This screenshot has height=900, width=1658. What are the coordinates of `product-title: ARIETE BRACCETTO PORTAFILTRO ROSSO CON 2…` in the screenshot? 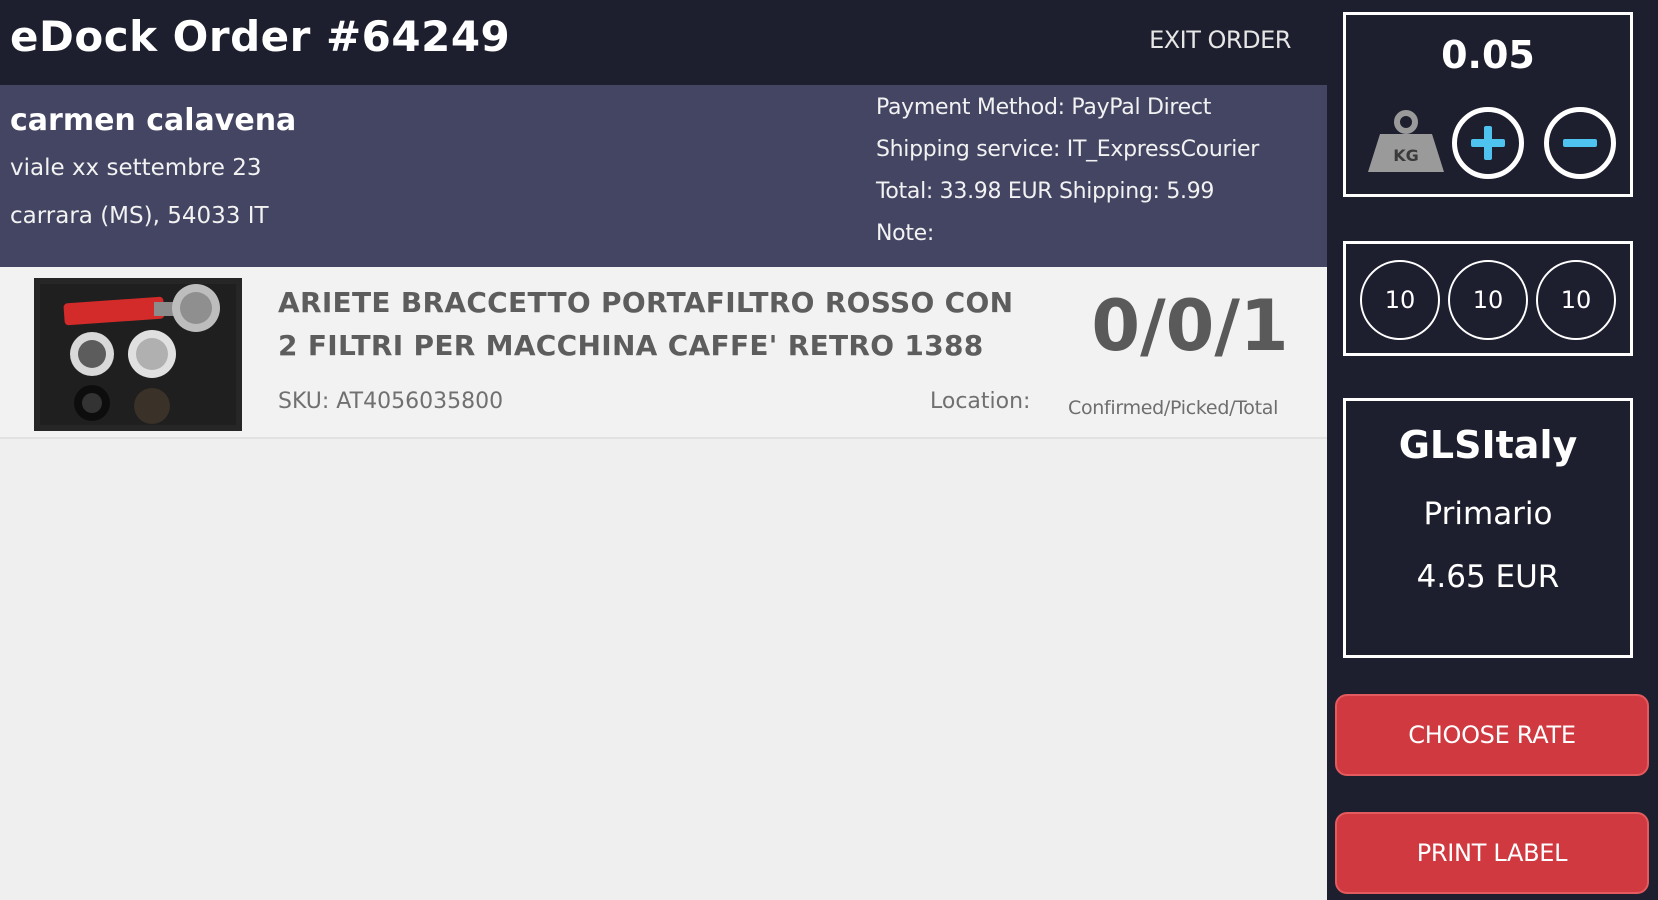 It's located at (646, 324).